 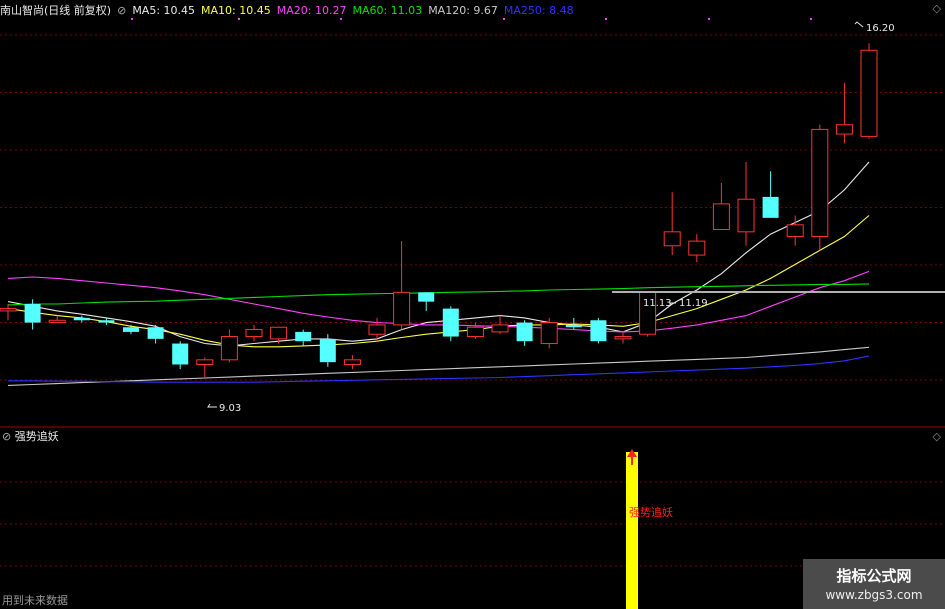 I want to click on indicator-title: 强势追妖, so click(x=36, y=436).